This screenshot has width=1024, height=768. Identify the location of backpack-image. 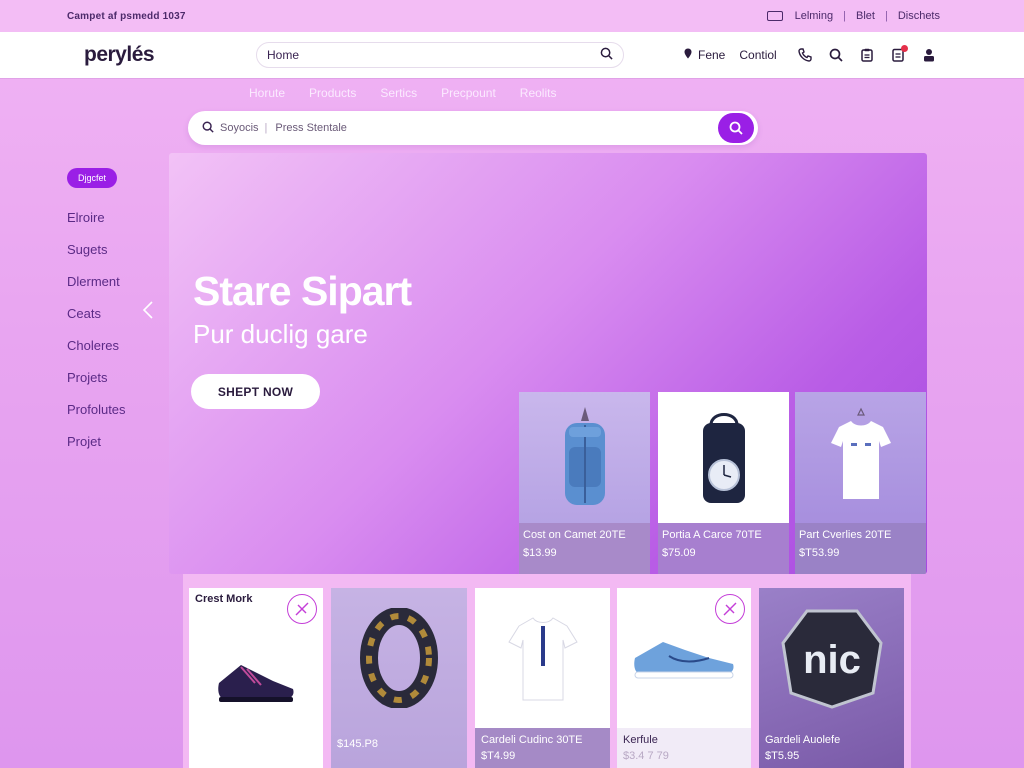
(584, 455).